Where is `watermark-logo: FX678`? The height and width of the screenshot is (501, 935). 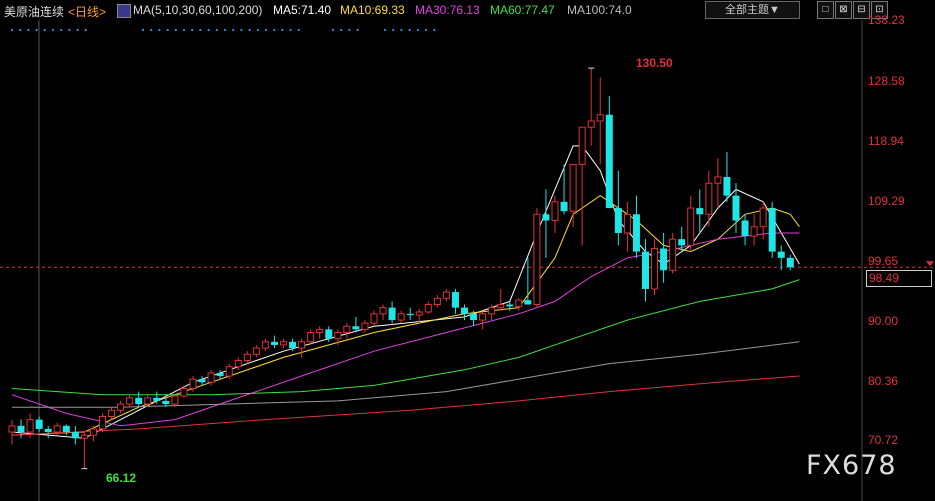 watermark-logo: FX678 is located at coordinates (851, 465).